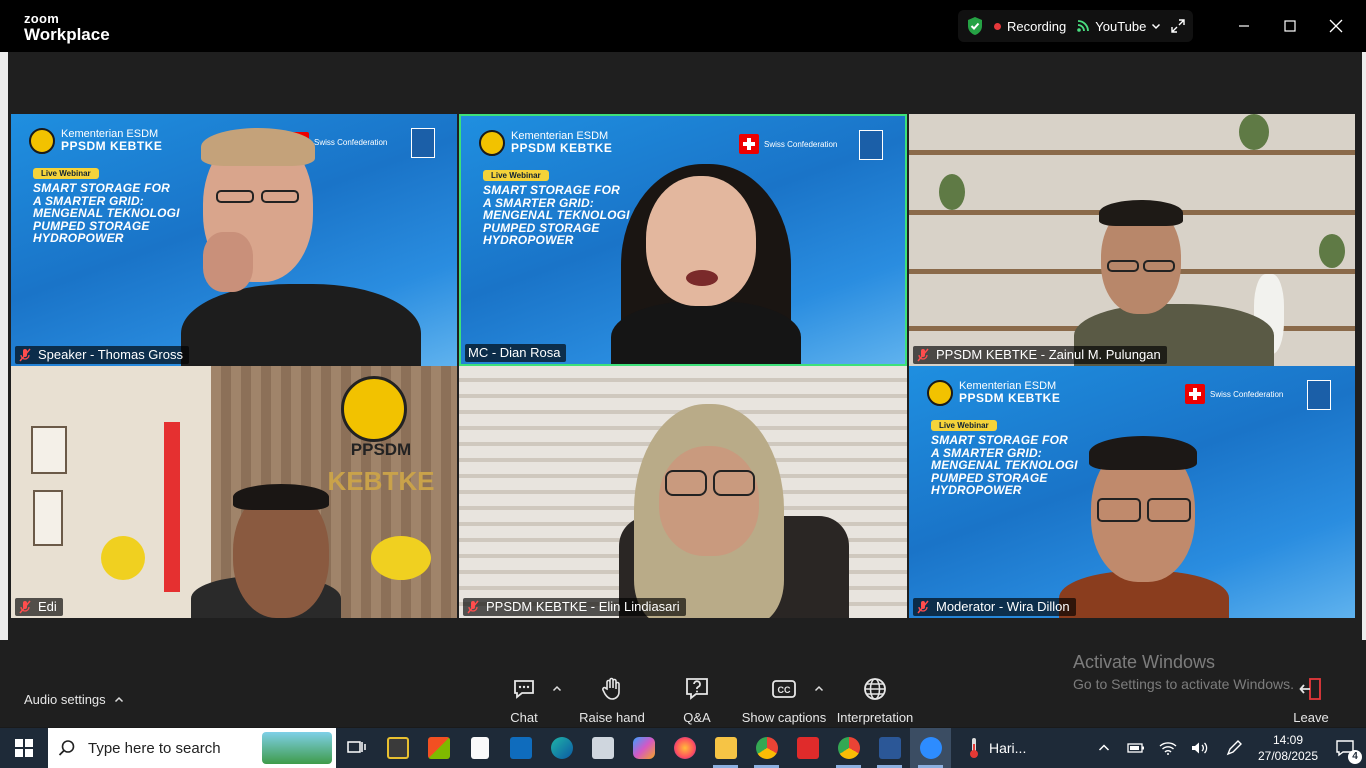 The width and height of the screenshot is (1366, 768). Describe the element at coordinates (1104, 748) in the screenshot. I see `show-hidden-icons-button` at that location.